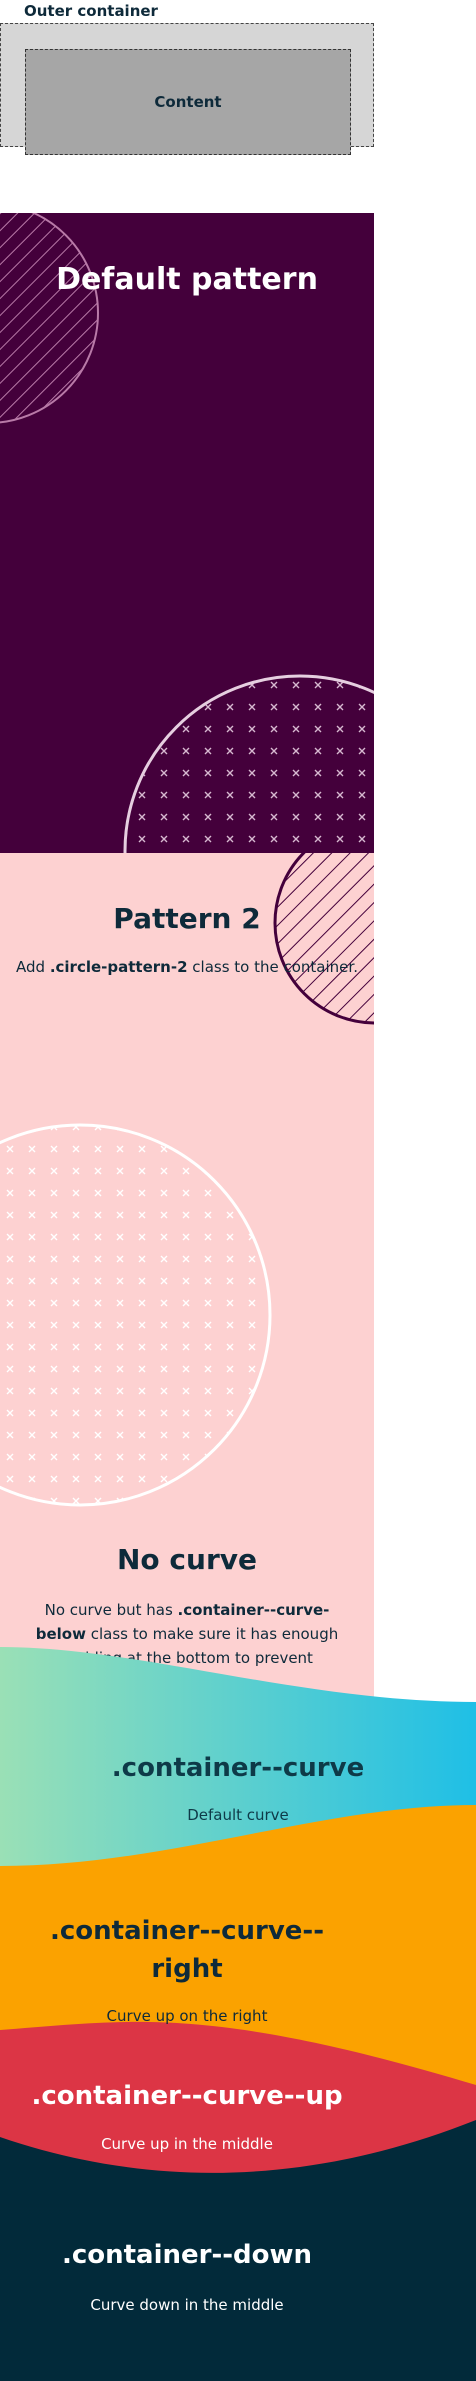  What do you see at coordinates (187, 2096) in the screenshot?
I see `curve-up-title: .container--curve--up` at bounding box center [187, 2096].